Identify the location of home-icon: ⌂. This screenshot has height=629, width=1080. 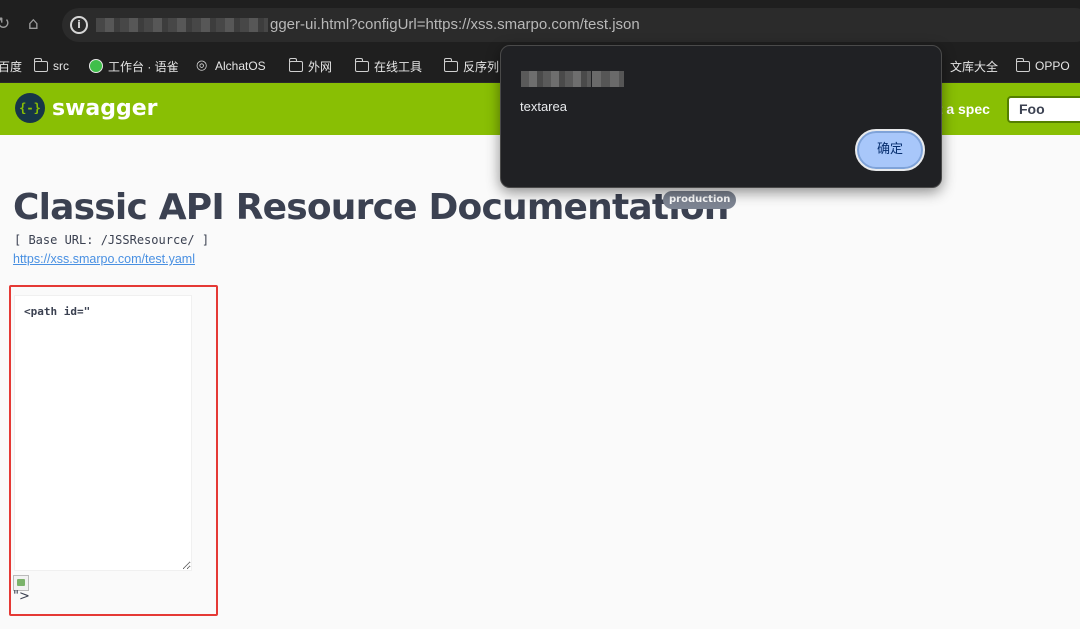
(33, 24).